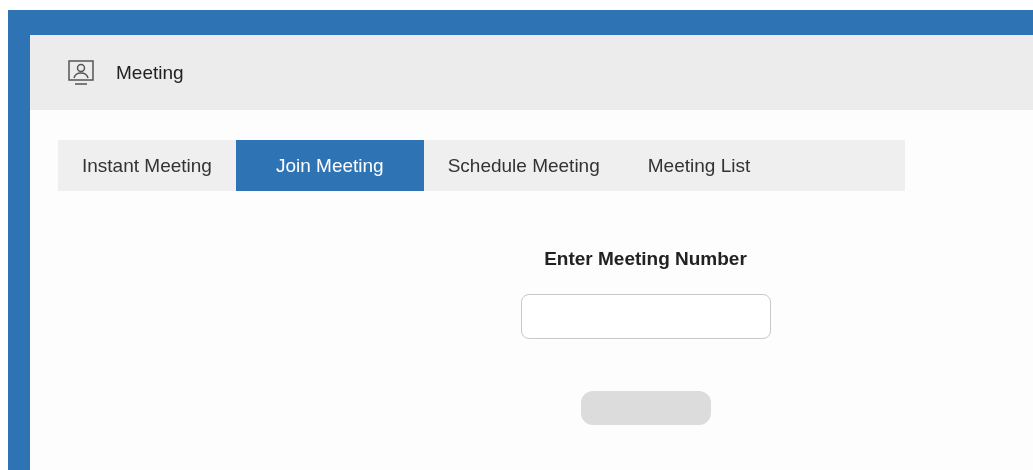 This screenshot has height=470, width=1033. What do you see at coordinates (645, 259) in the screenshot?
I see `form-heading: Enter Meeting Number` at bounding box center [645, 259].